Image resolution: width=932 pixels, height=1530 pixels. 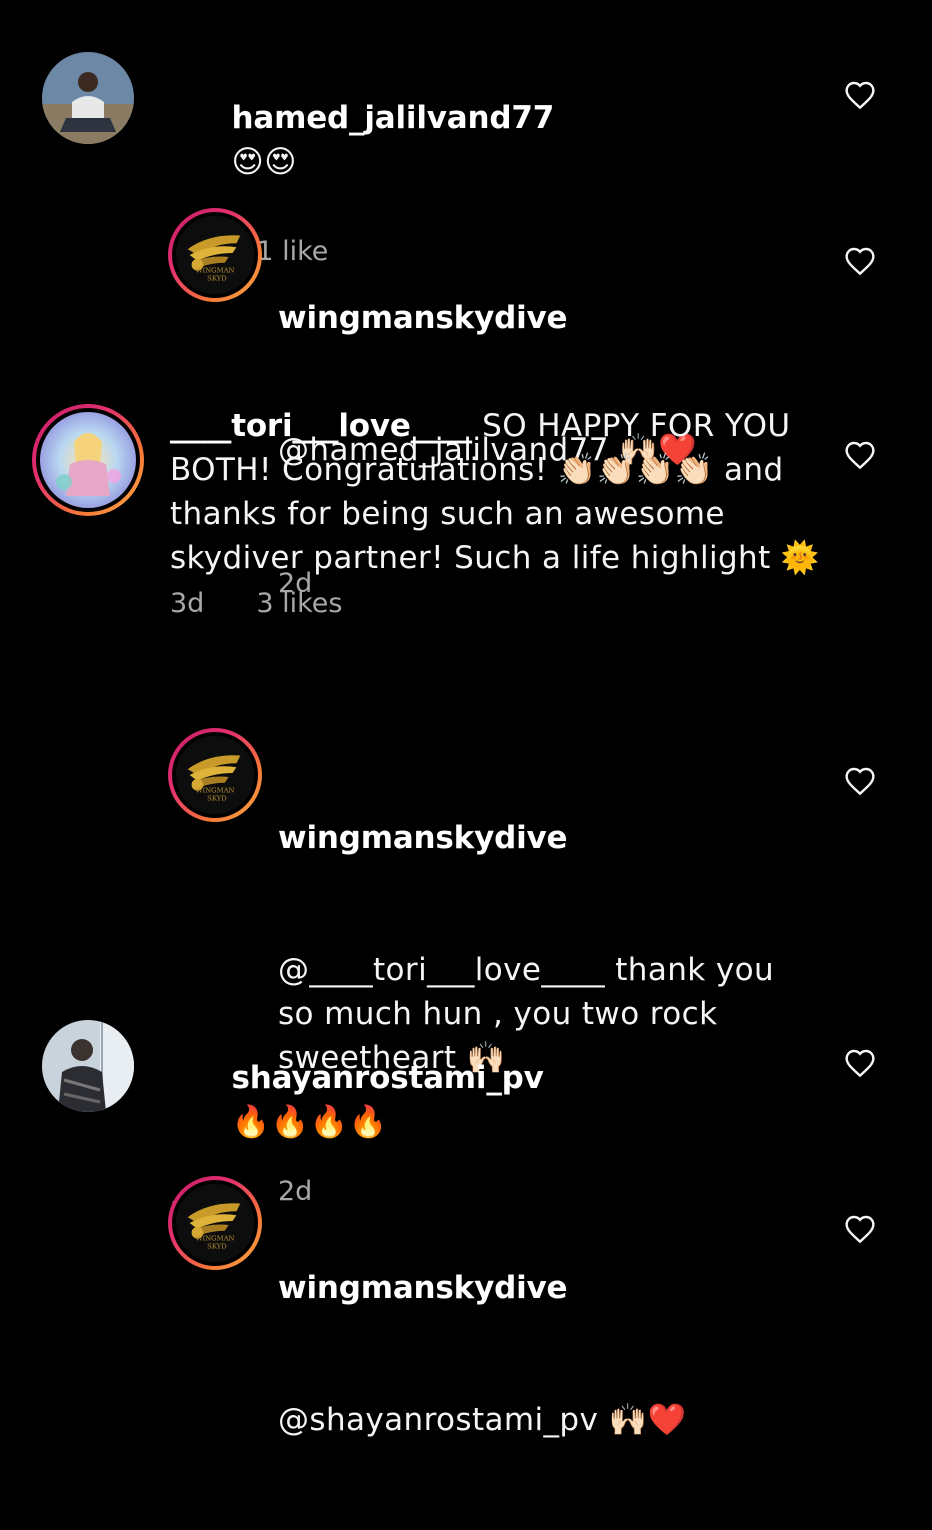 What do you see at coordinates (482, 1420) in the screenshot?
I see `comment-message: @shayanrostami_pv 🙌🏻❤️` at bounding box center [482, 1420].